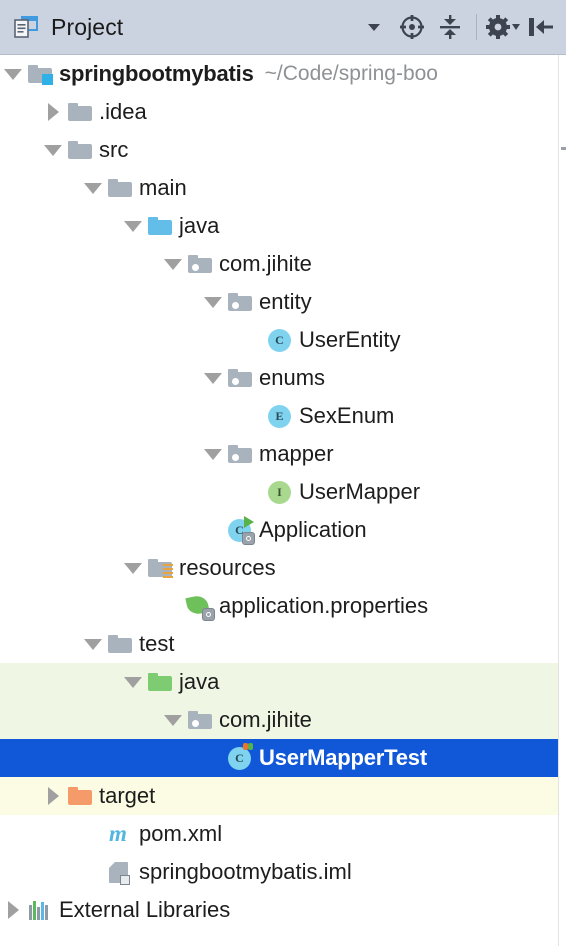 The height and width of the screenshot is (946, 566). What do you see at coordinates (283, 796) in the screenshot?
I see `tree-node-target: target` at bounding box center [283, 796].